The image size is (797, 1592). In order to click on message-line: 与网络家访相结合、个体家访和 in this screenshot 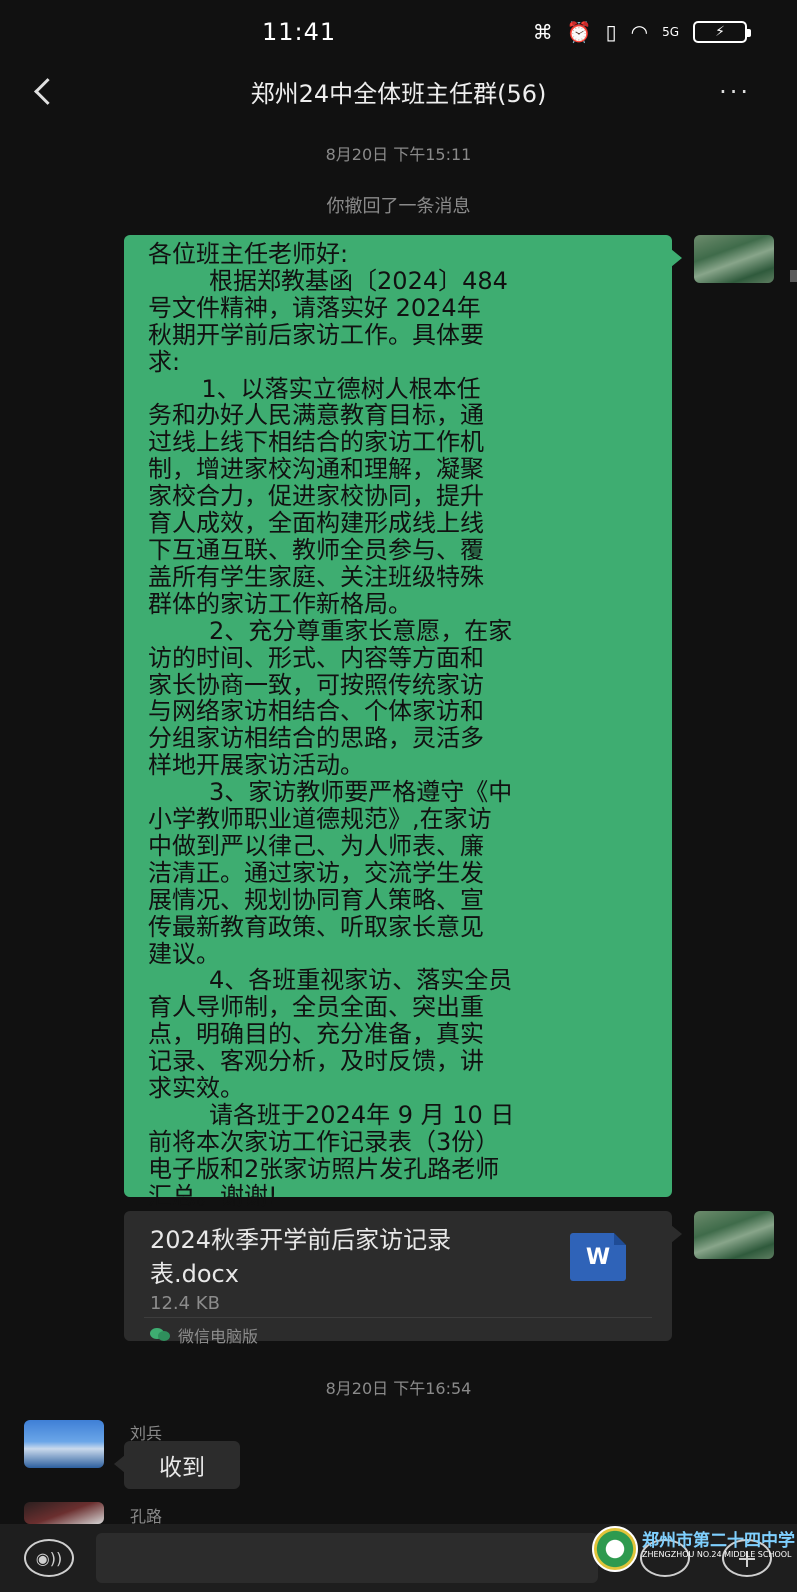, I will do `click(316, 711)`.